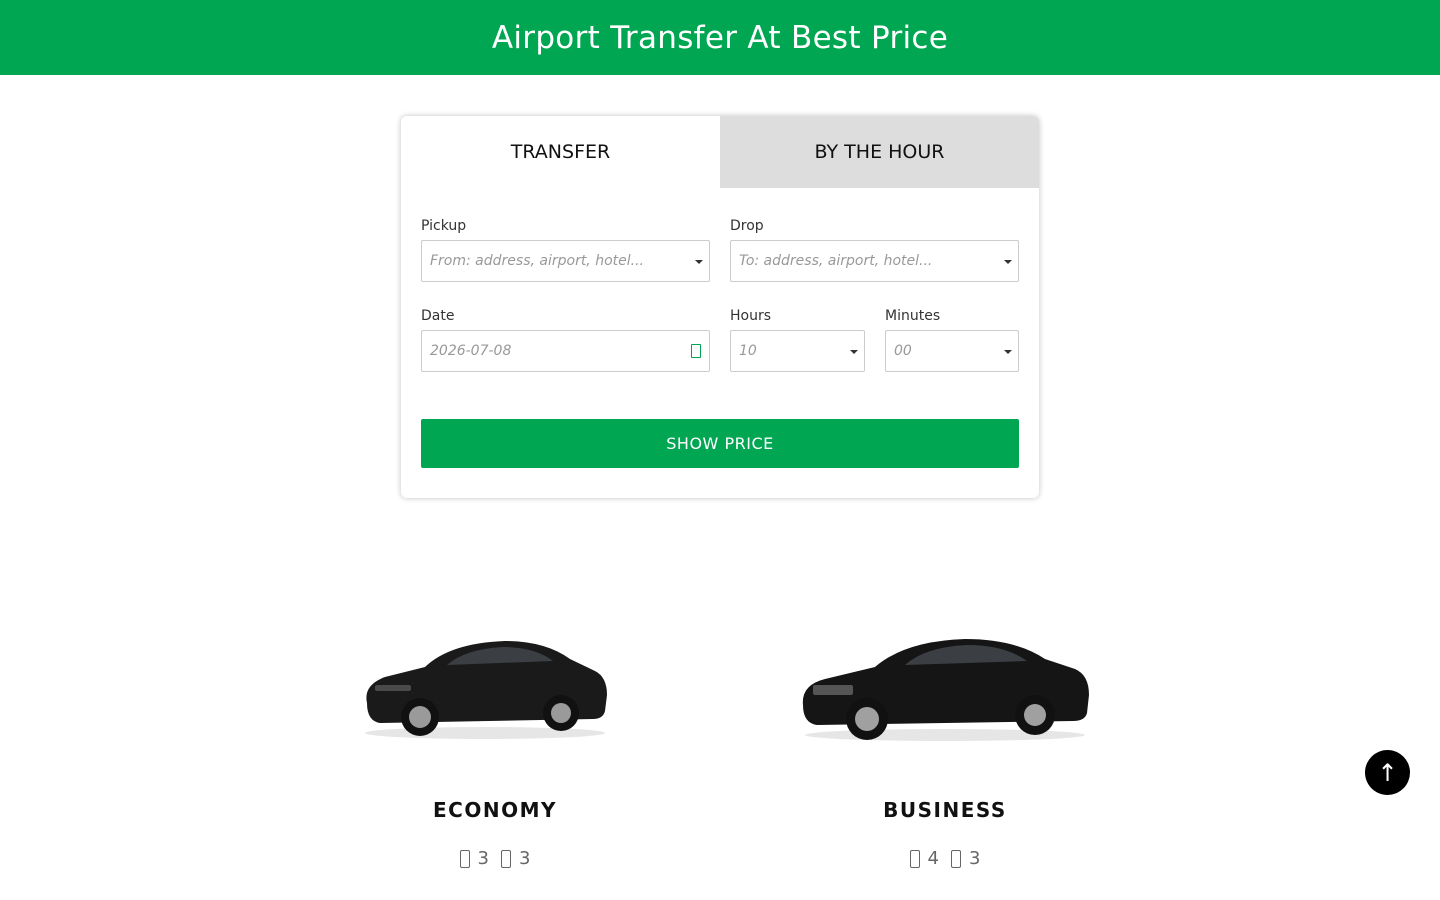 The height and width of the screenshot is (900, 1440). I want to click on minutes-input, so click(956, 351).